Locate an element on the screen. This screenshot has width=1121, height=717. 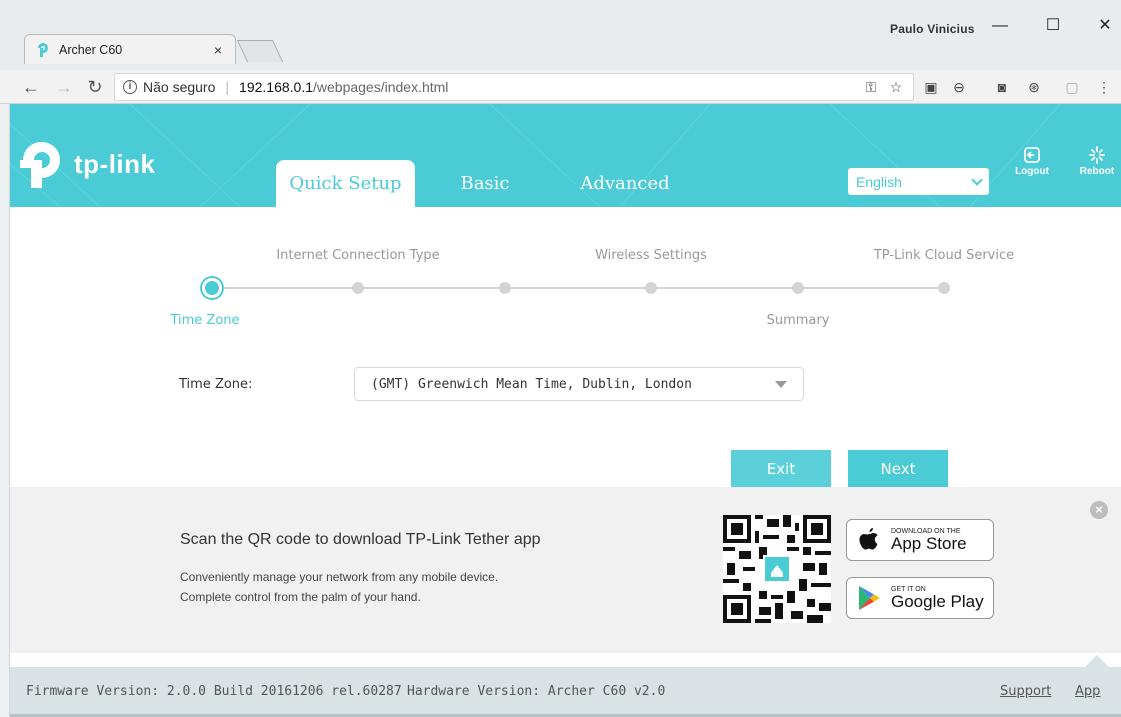
step-dot-time-zone is located at coordinates (212, 288).